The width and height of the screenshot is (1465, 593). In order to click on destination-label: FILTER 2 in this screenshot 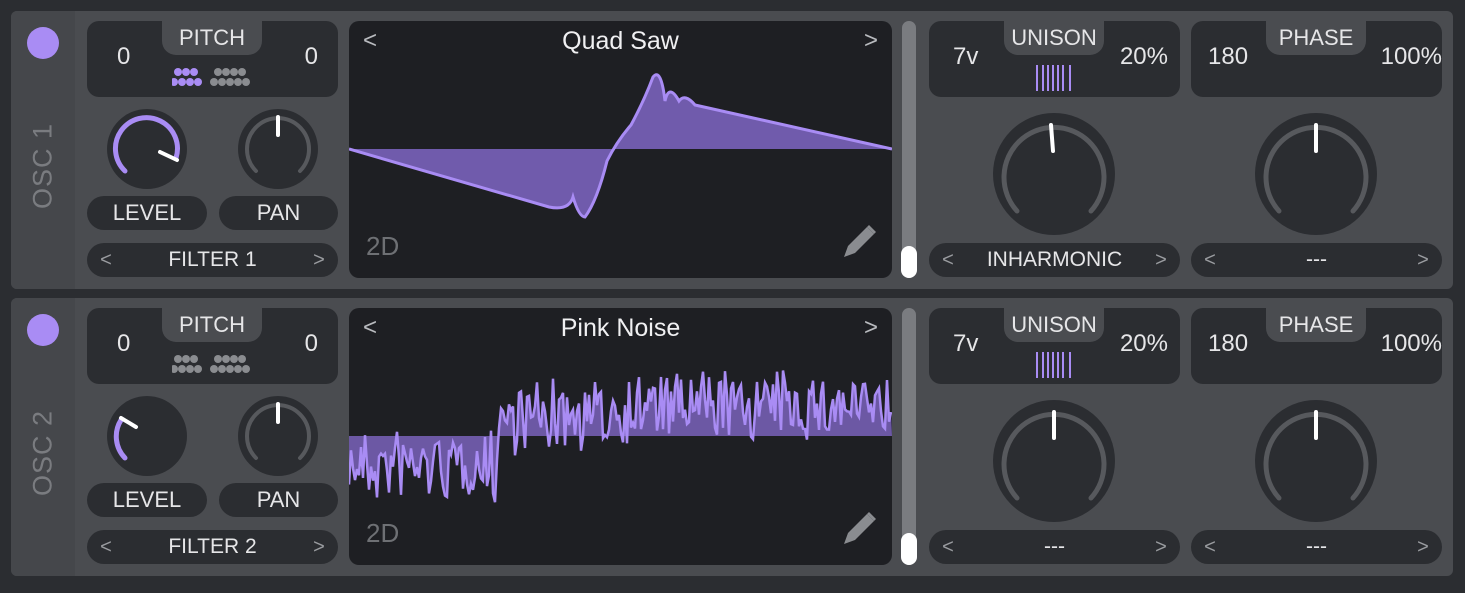, I will do `click(212, 546)`.